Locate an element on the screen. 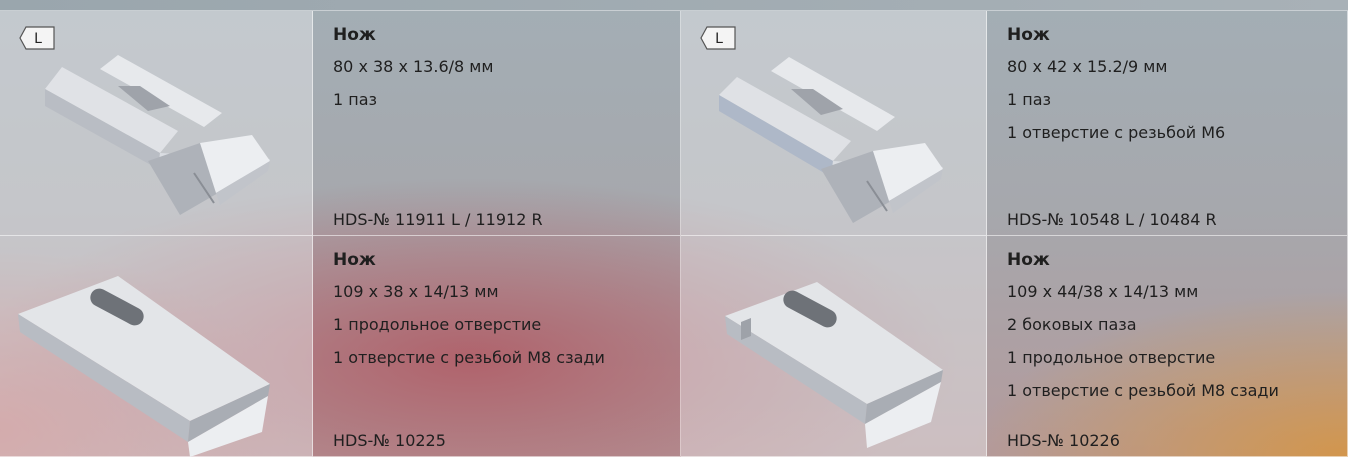 The width and height of the screenshot is (1348, 457). product-feature: 1 отверстие с резьбой М6 is located at coordinates (1116, 132).